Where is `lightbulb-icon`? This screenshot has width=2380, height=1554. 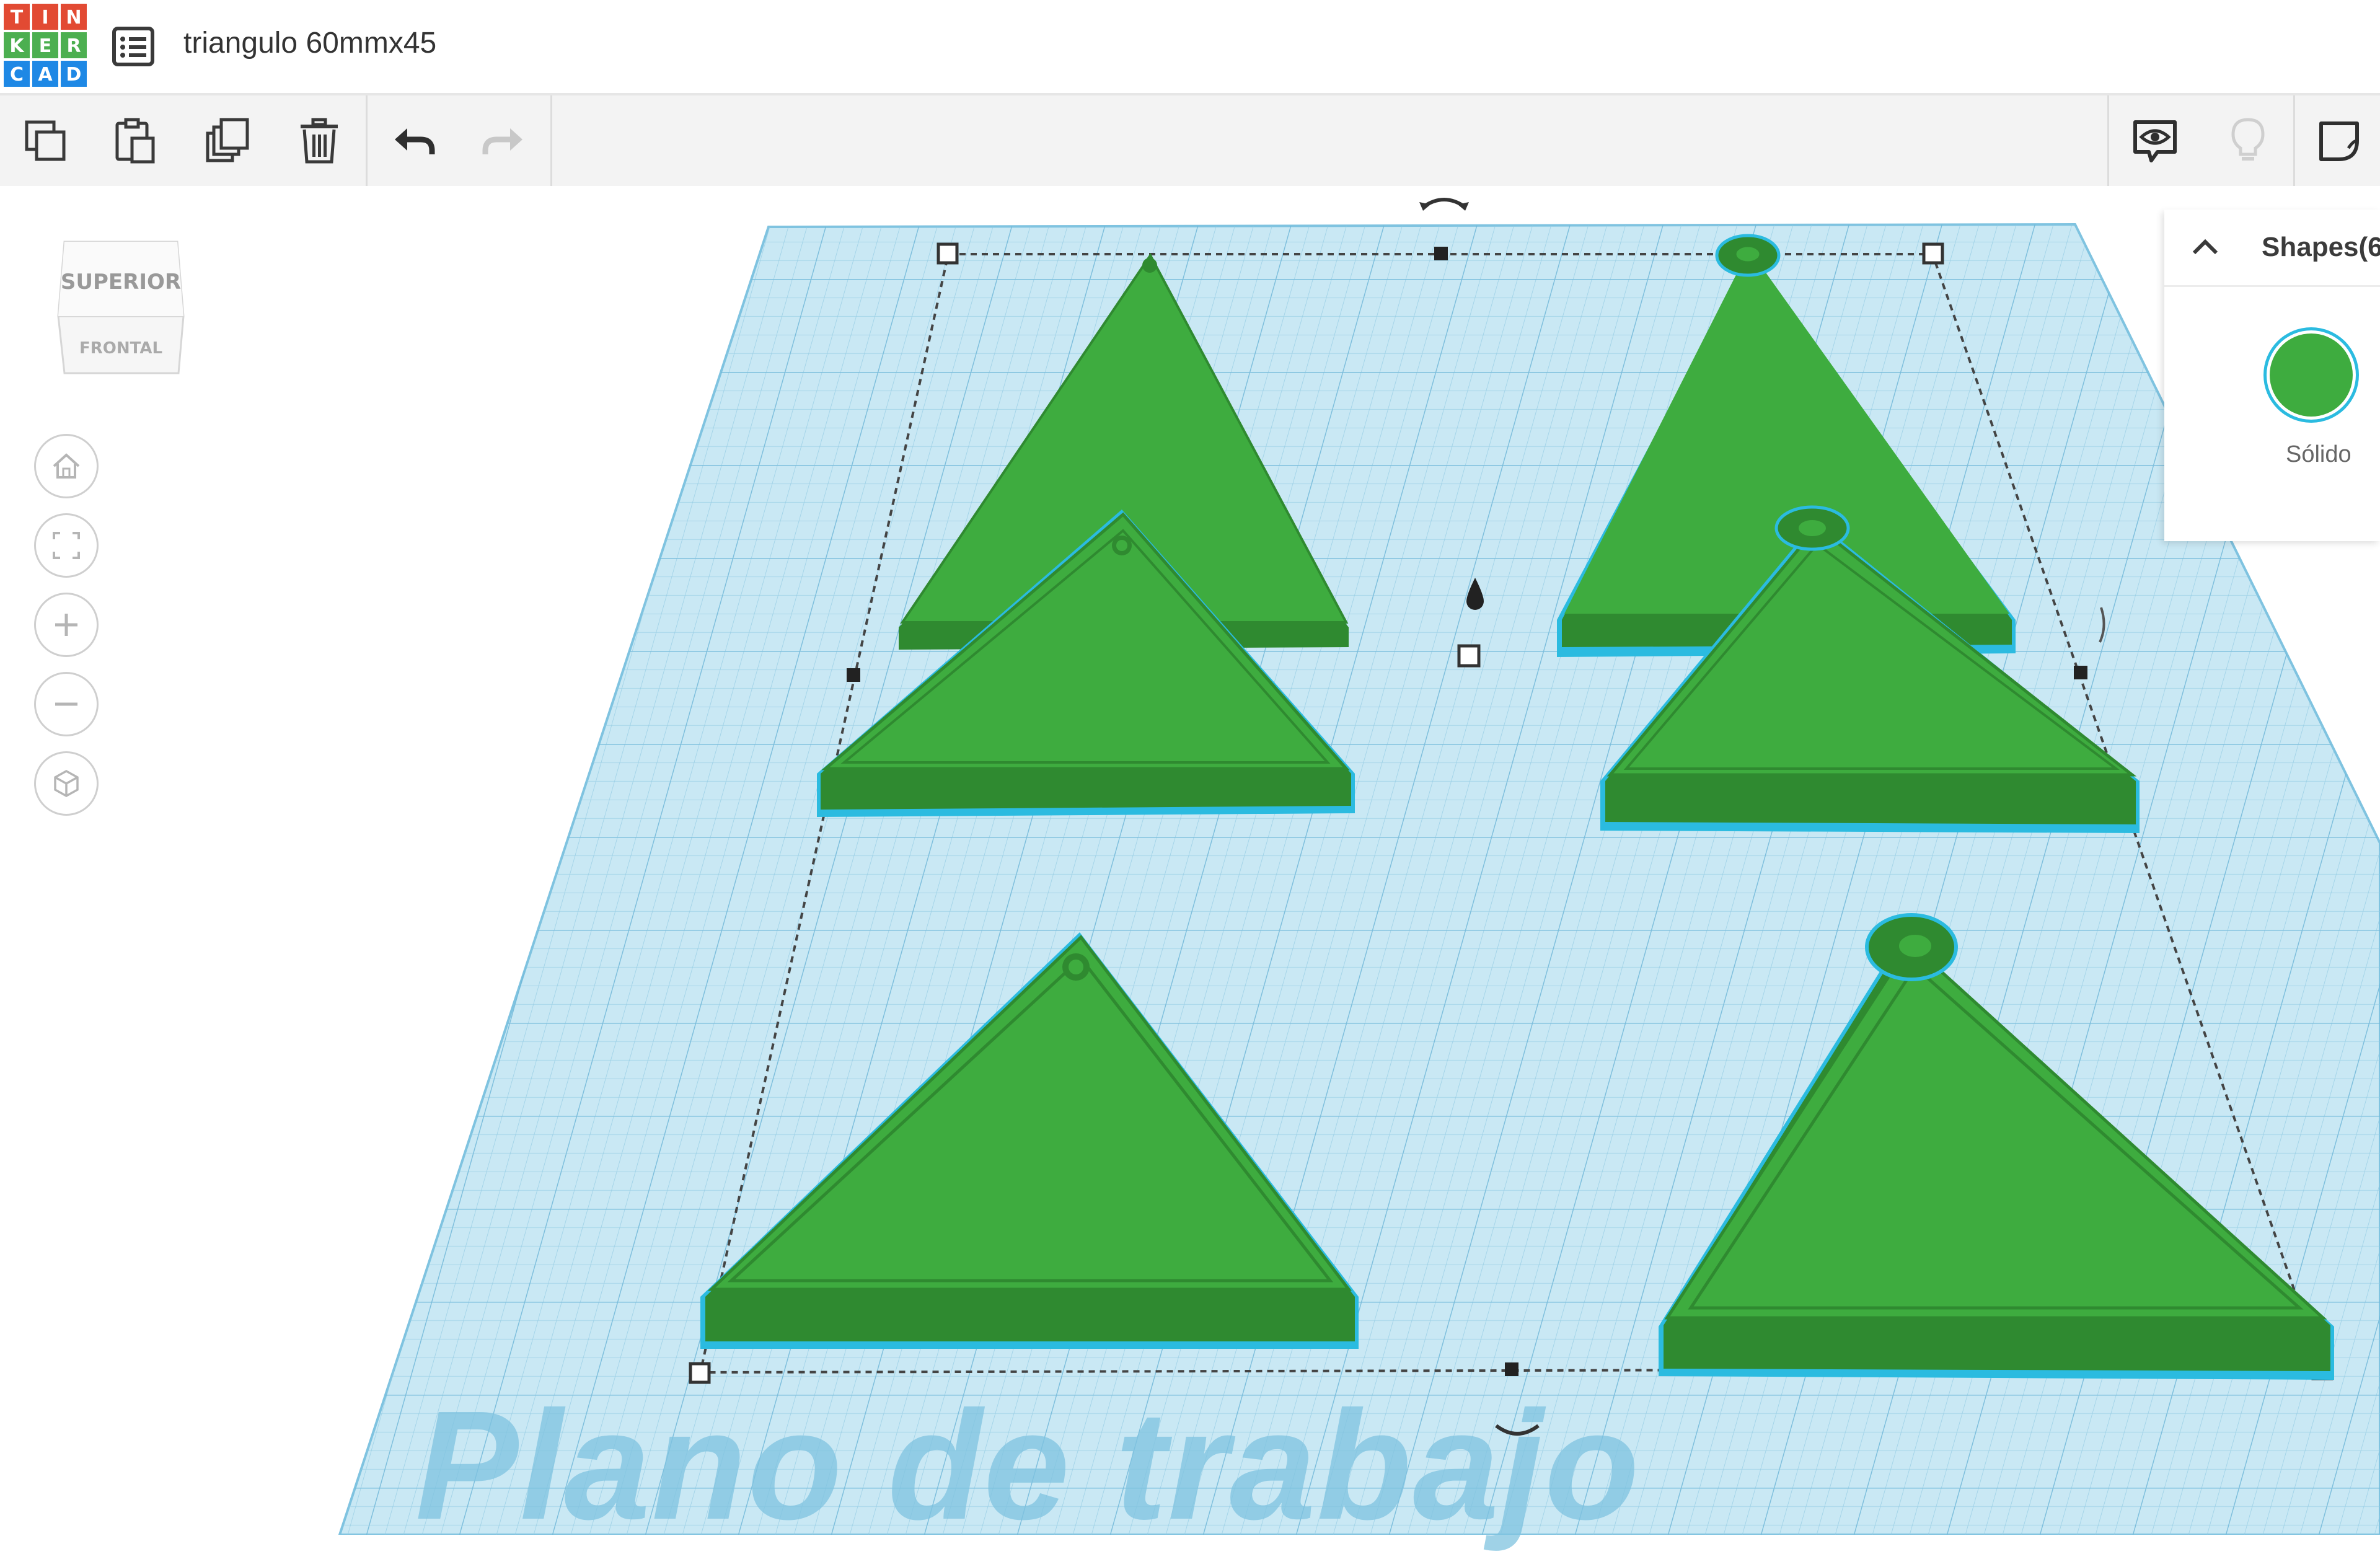 lightbulb-icon is located at coordinates (2248, 139).